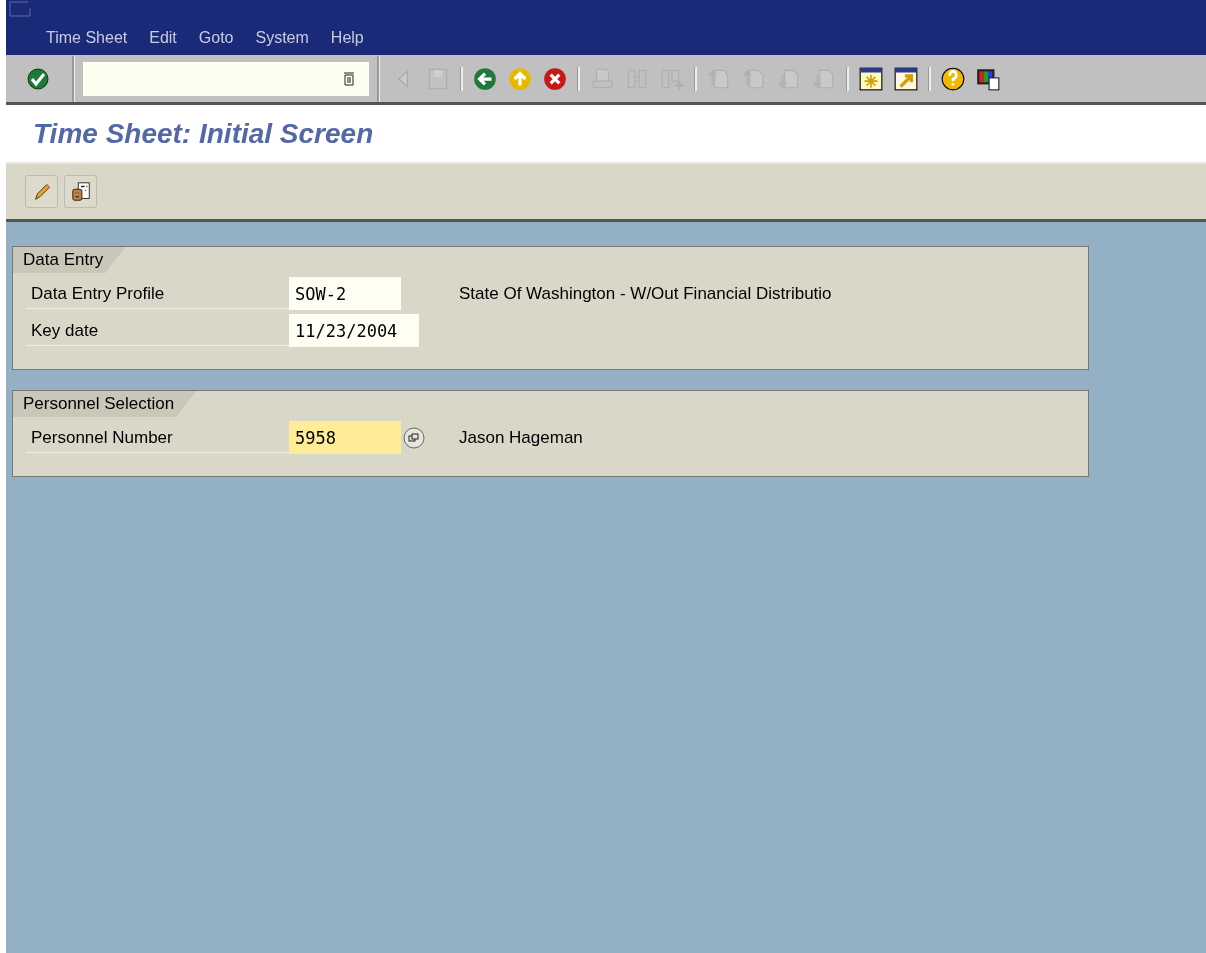 The height and width of the screenshot is (953, 1206). What do you see at coordinates (345, 437) in the screenshot?
I see `input-field: 5958` at bounding box center [345, 437].